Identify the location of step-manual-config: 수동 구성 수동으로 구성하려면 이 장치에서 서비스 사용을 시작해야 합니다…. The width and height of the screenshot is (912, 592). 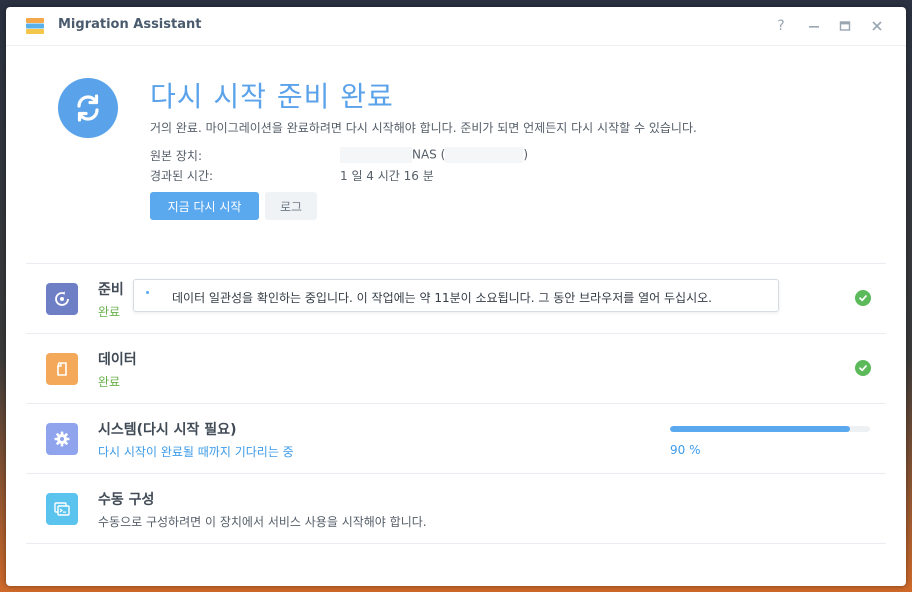
(456, 508).